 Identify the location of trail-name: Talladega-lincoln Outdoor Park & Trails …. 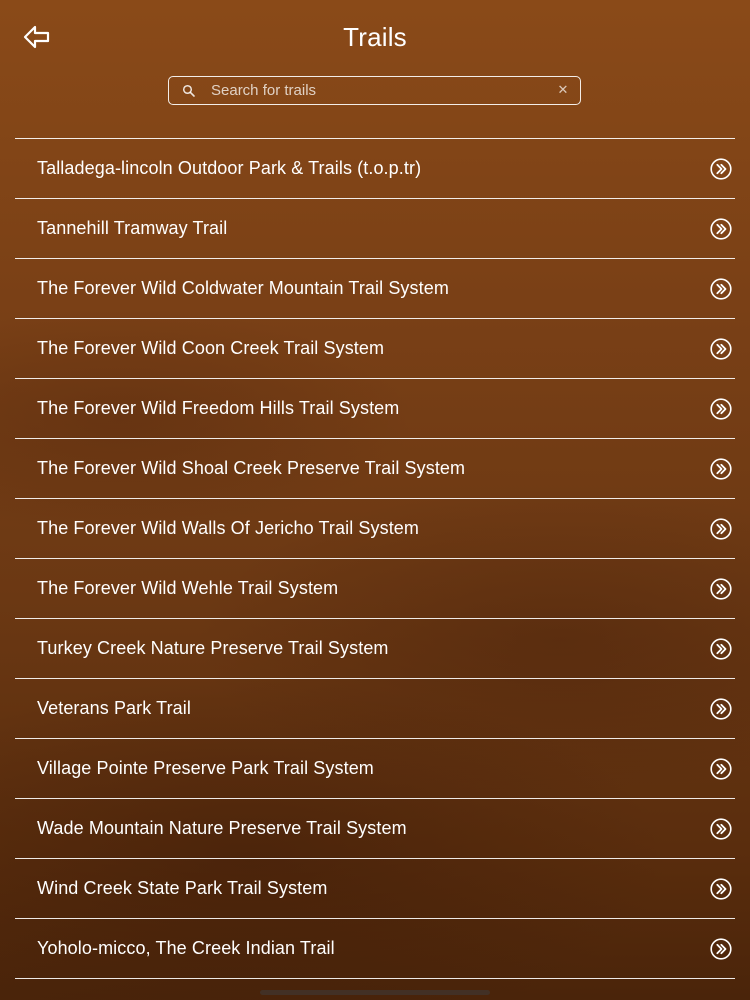
(229, 168).